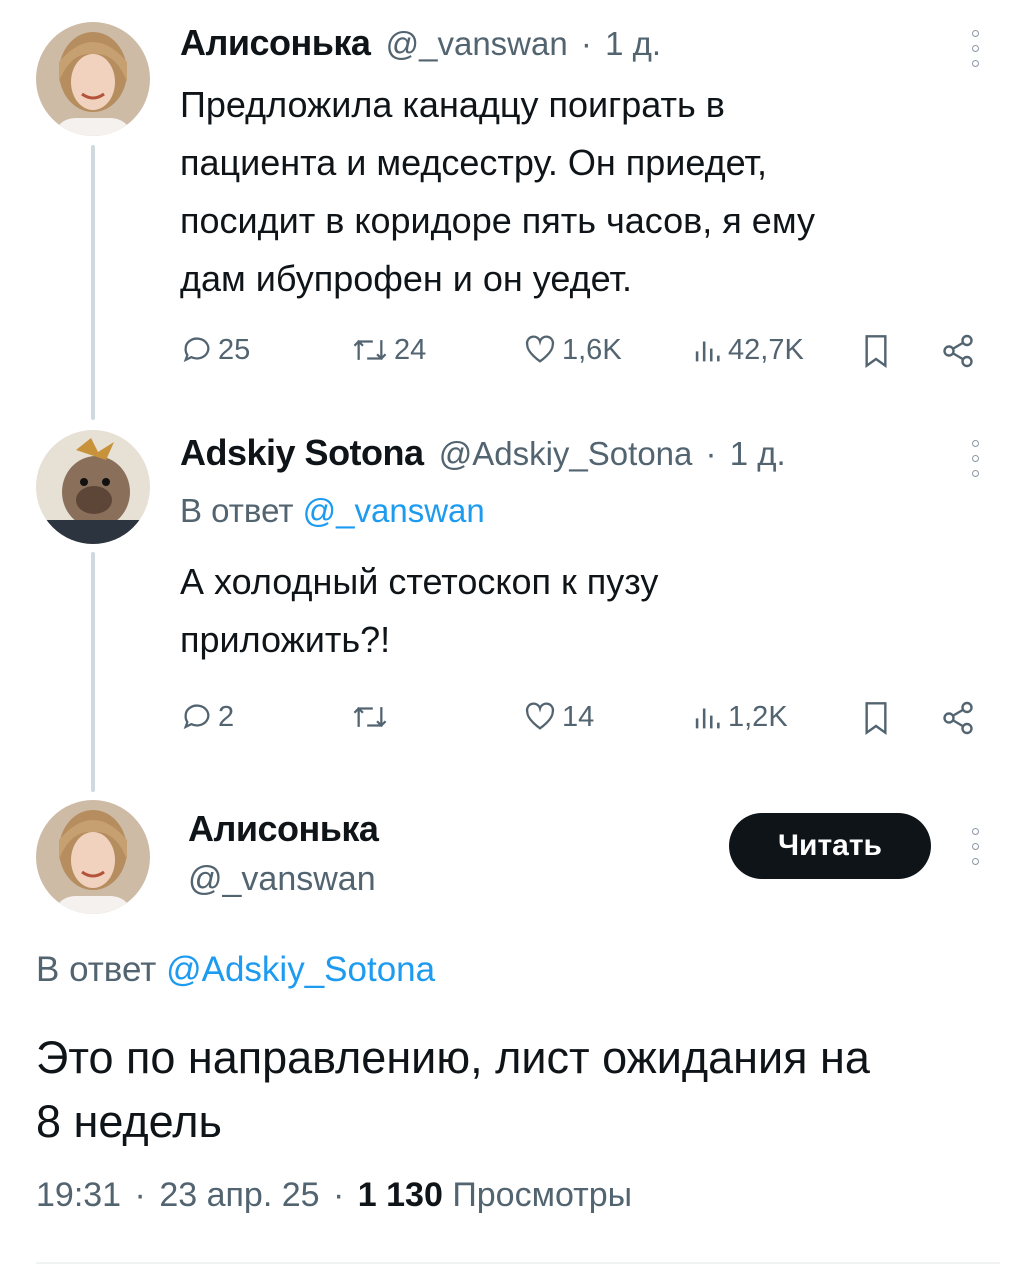 Image resolution: width=1036 pixels, height=1280 pixels. What do you see at coordinates (410, 349) in the screenshot?
I see `retweet-count: 24` at bounding box center [410, 349].